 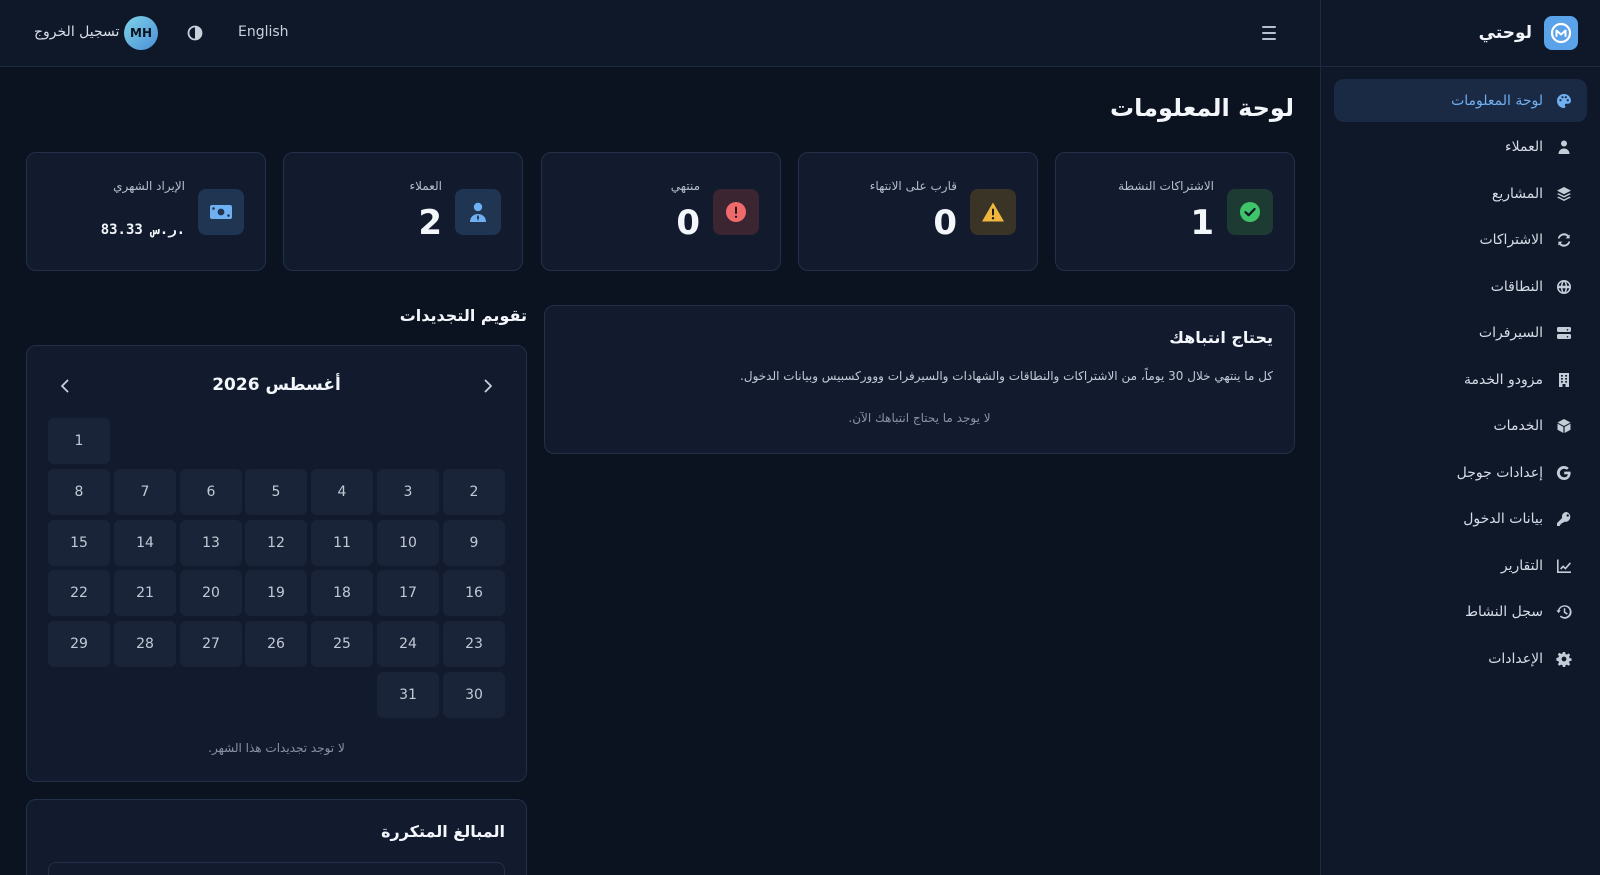 What do you see at coordinates (276, 492) in the screenshot?
I see `calendar-day: 5` at bounding box center [276, 492].